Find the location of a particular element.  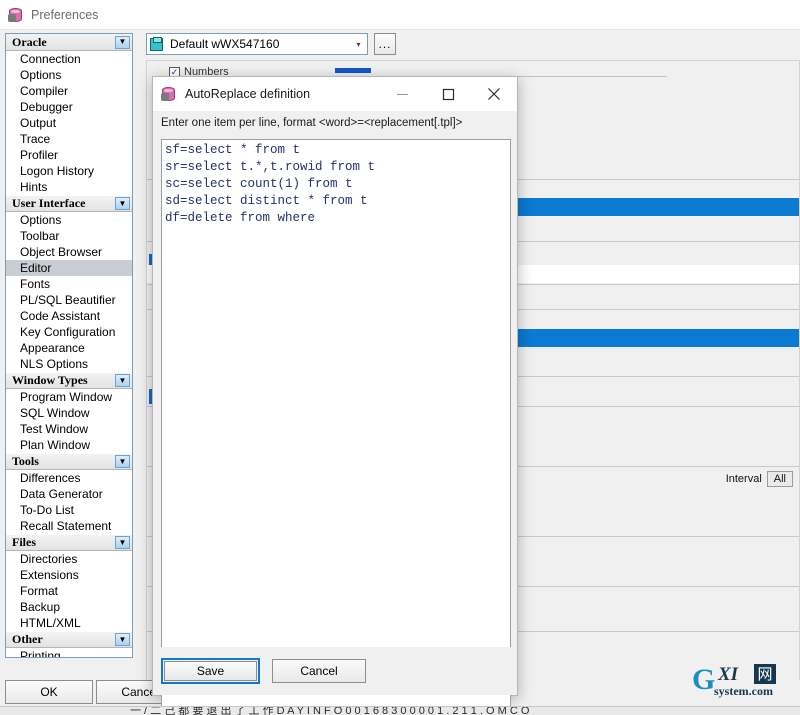

sidebar-group-header: Other ▼ is located at coordinates (69, 639).